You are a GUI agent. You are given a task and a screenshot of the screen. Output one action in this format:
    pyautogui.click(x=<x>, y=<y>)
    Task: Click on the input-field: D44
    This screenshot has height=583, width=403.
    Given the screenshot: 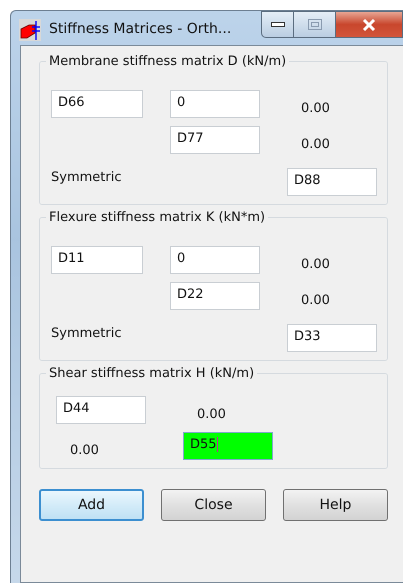 What is the action you would take?
    pyautogui.click(x=101, y=410)
    